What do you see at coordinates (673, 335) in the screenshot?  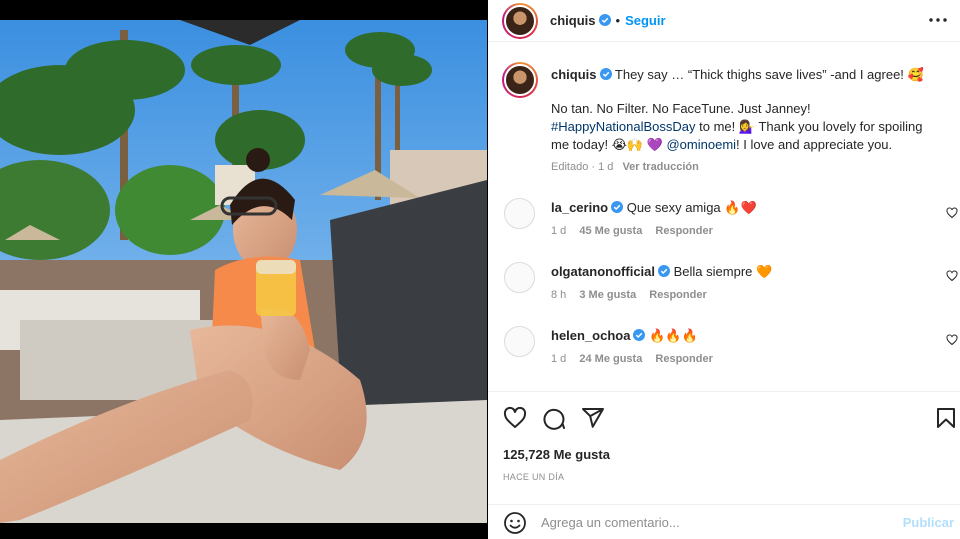 I see `comment-text: 🔥🔥🔥` at bounding box center [673, 335].